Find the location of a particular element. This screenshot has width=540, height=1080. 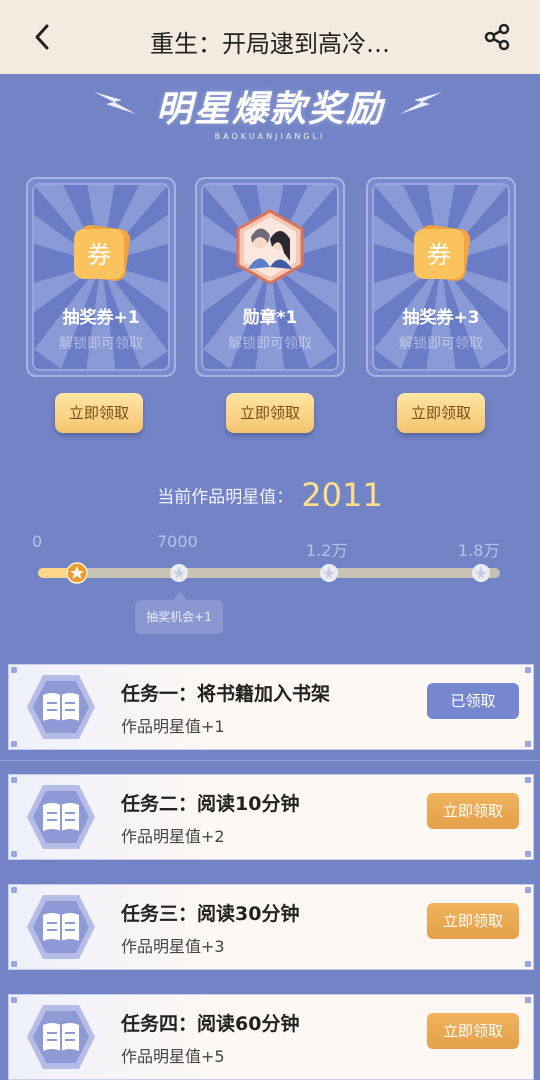

reward-card-medal: 勋章*1 解锁即可领取 is located at coordinates (270, 277).